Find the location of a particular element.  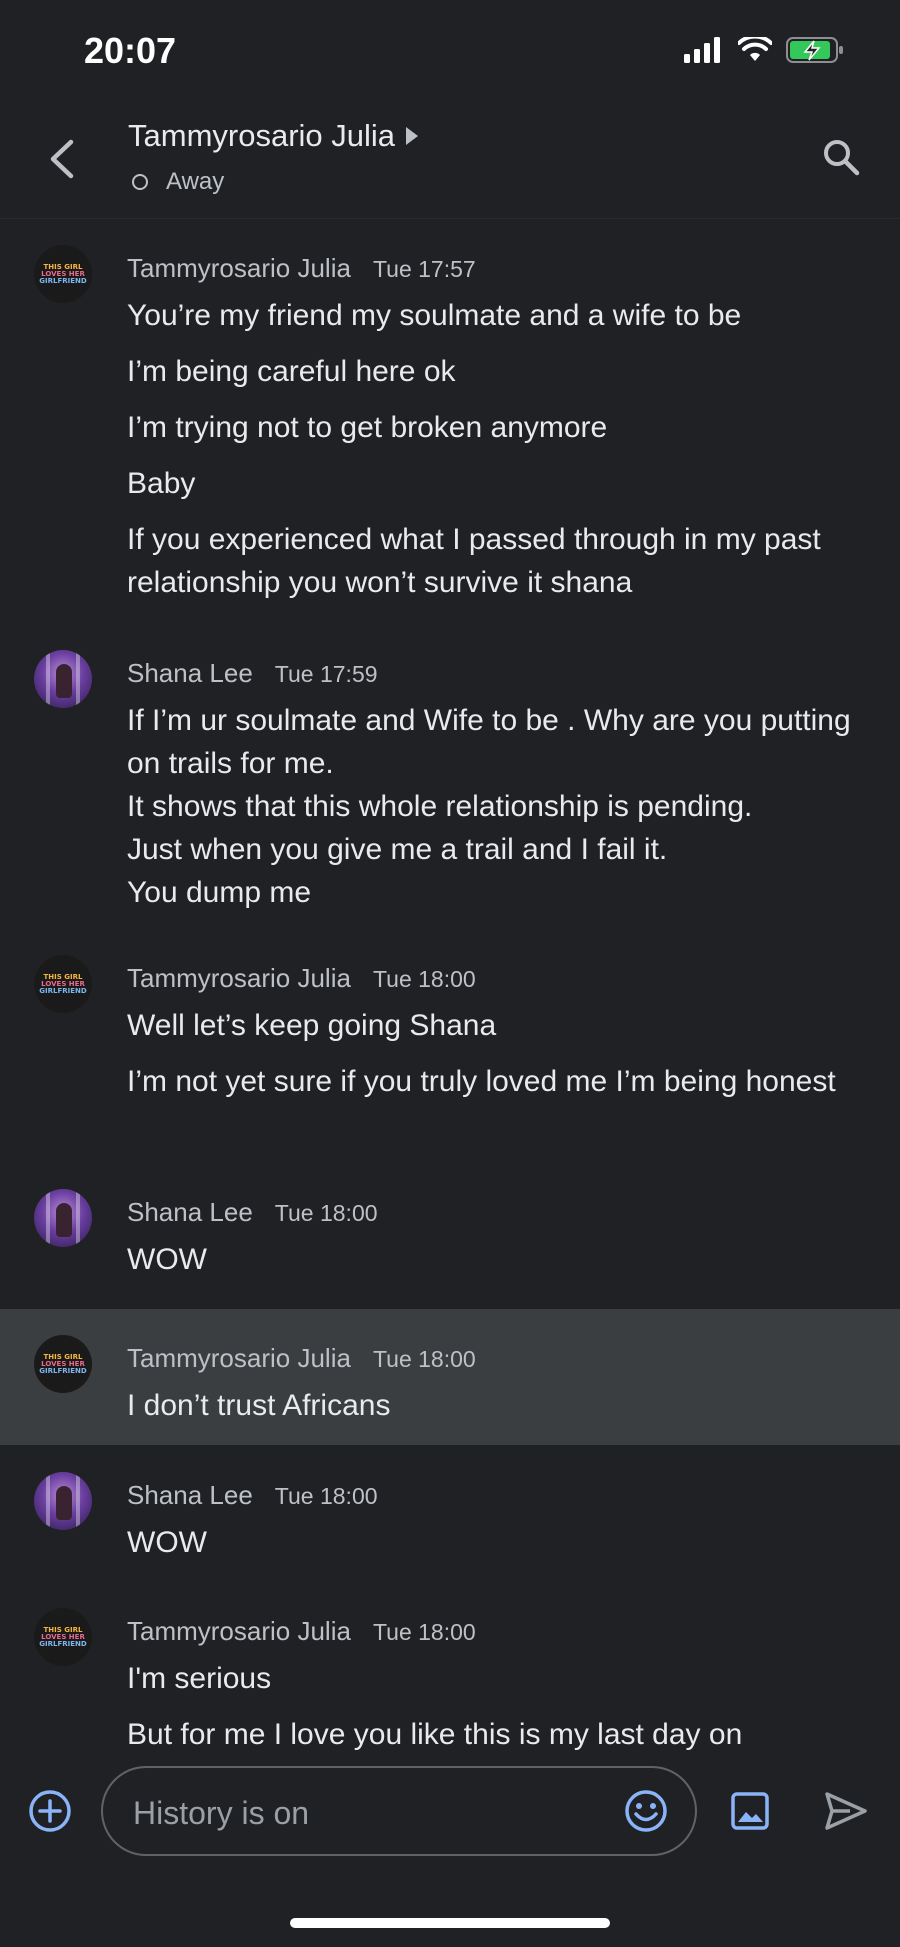

battery-icon is located at coordinates (814, 50).